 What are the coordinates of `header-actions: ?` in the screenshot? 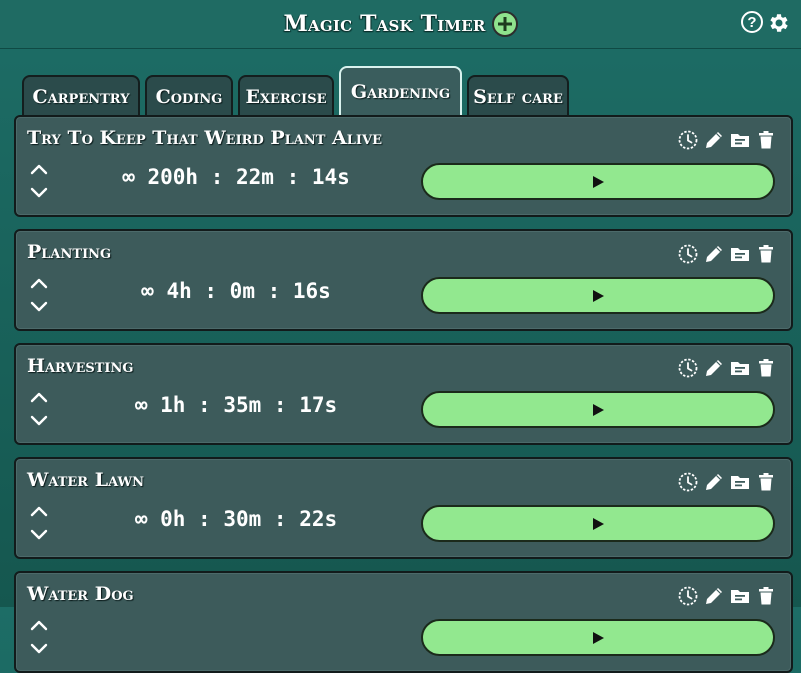 It's located at (766, 23).